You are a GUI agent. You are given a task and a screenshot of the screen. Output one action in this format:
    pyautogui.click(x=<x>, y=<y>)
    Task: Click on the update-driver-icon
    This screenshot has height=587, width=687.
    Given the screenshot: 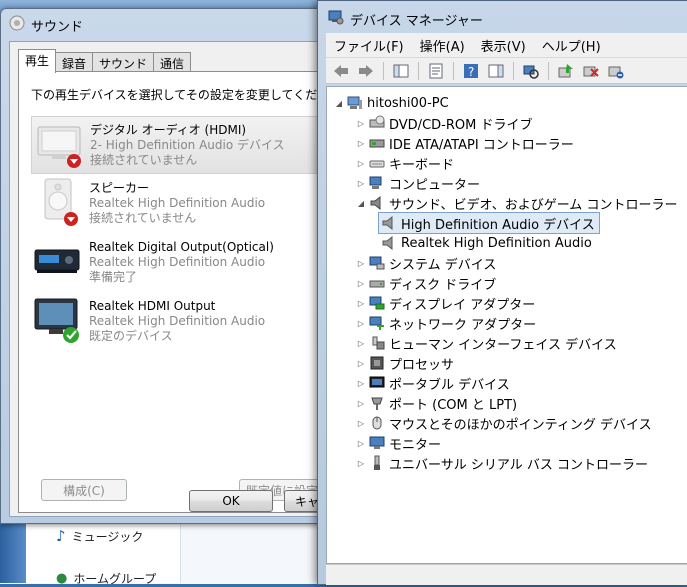 What is the action you would take?
    pyautogui.click(x=566, y=71)
    